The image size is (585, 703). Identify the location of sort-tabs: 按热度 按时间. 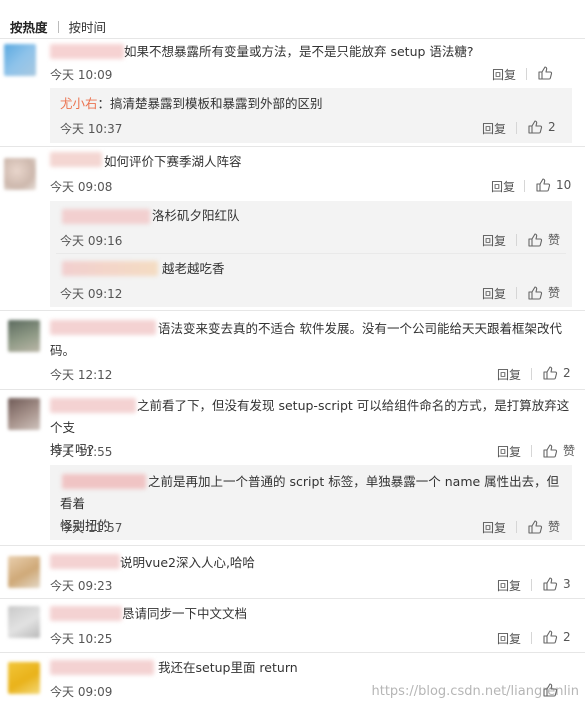
(58, 26).